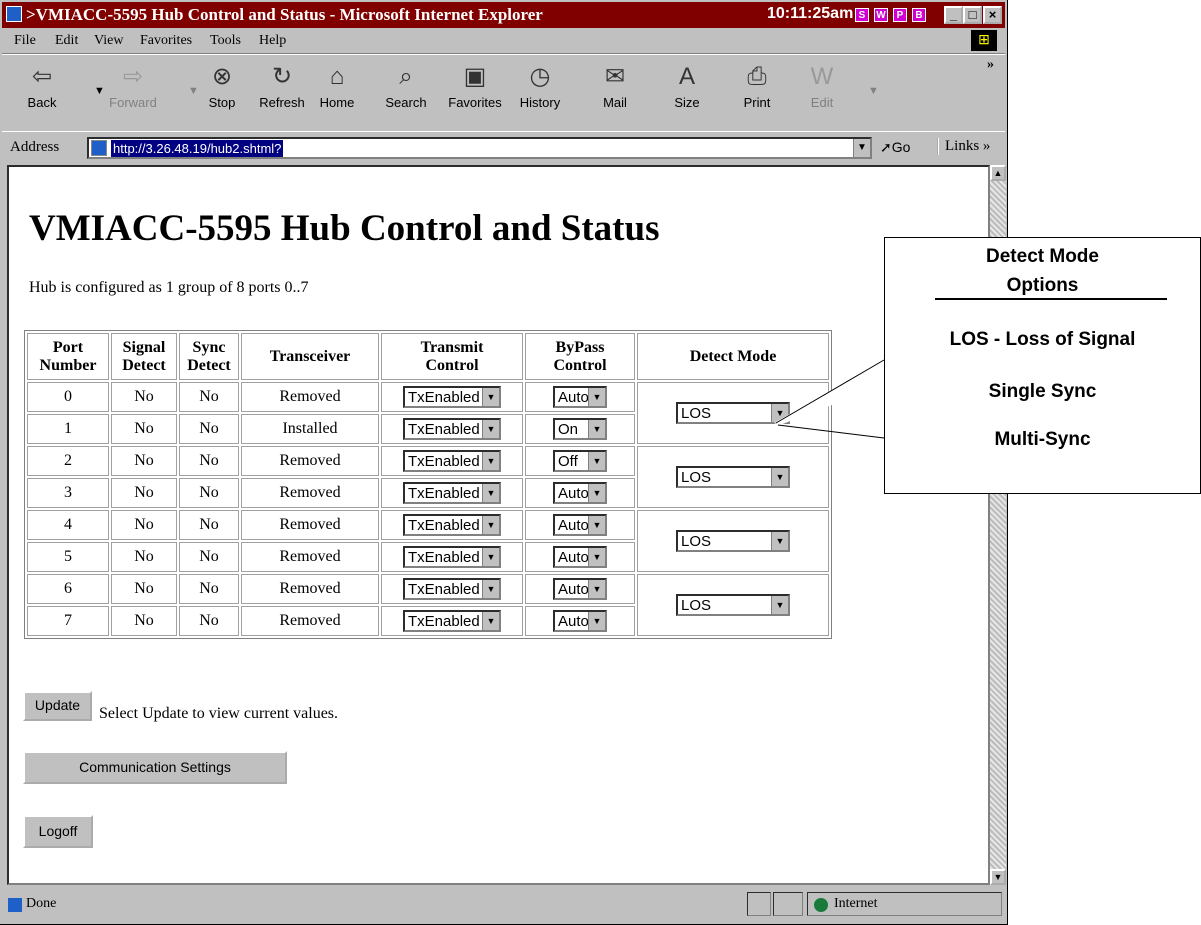 The image size is (1201, 925). Describe the element at coordinates (1042, 339) in the screenshot. I see `callout-option: LOS - Loss of Signal` at that location.